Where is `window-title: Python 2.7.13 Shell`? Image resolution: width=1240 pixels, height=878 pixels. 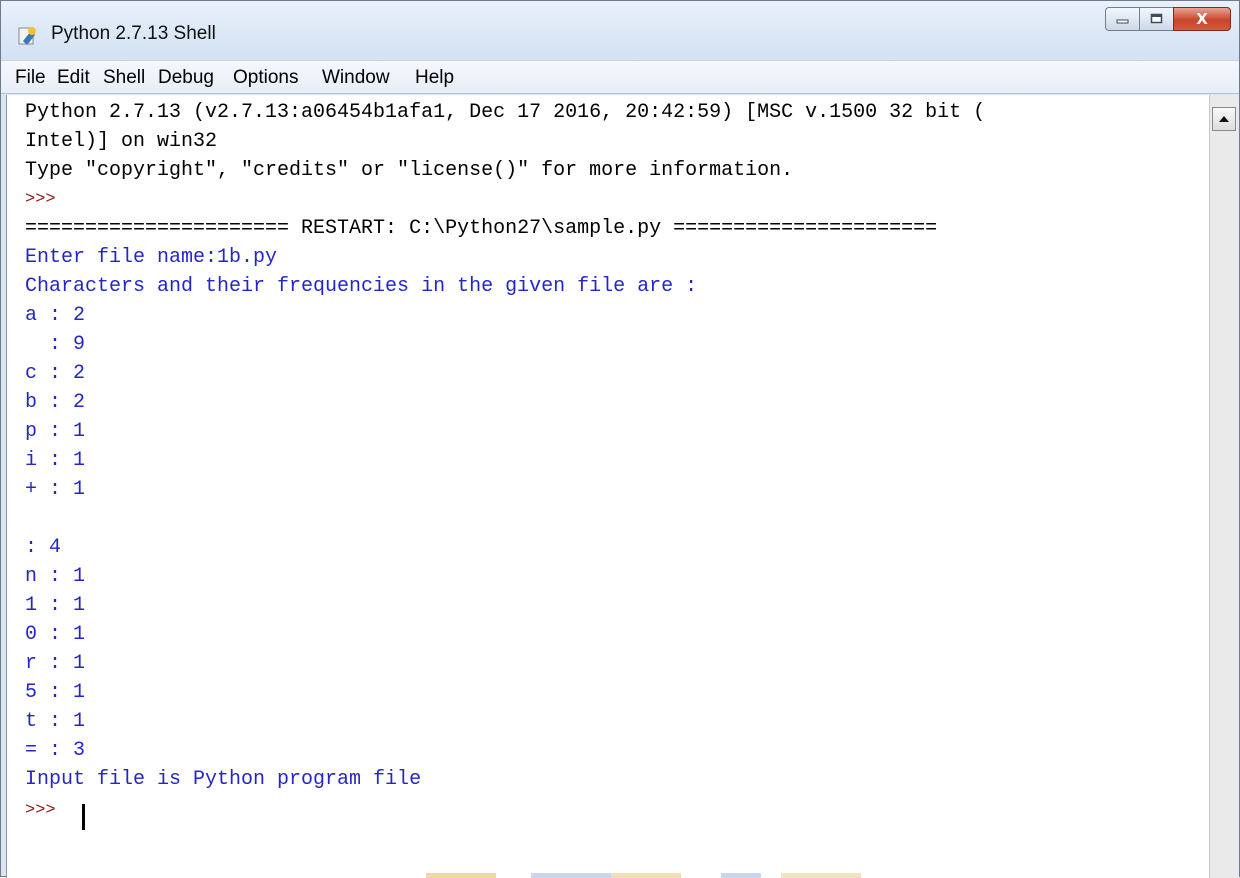 window-title: Python 2.7.13 Shell is located at coordinates (133, 33).